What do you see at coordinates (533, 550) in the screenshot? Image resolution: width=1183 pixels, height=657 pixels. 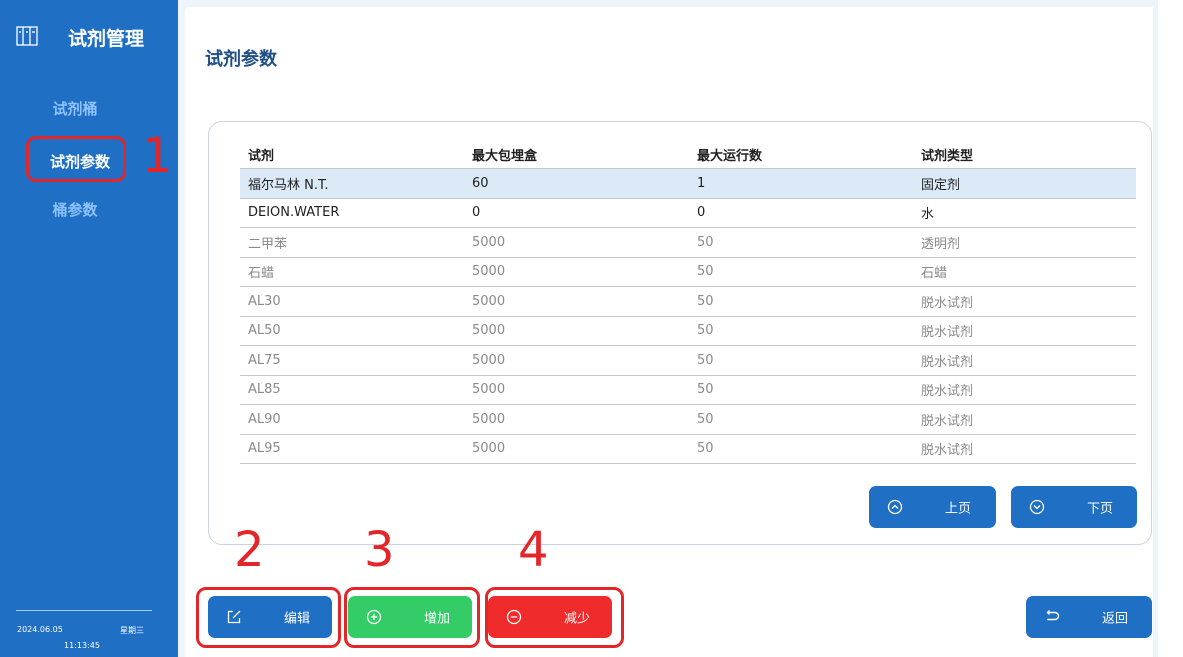 I see `callout-number-4: 4` at bounding box center [533, 550].